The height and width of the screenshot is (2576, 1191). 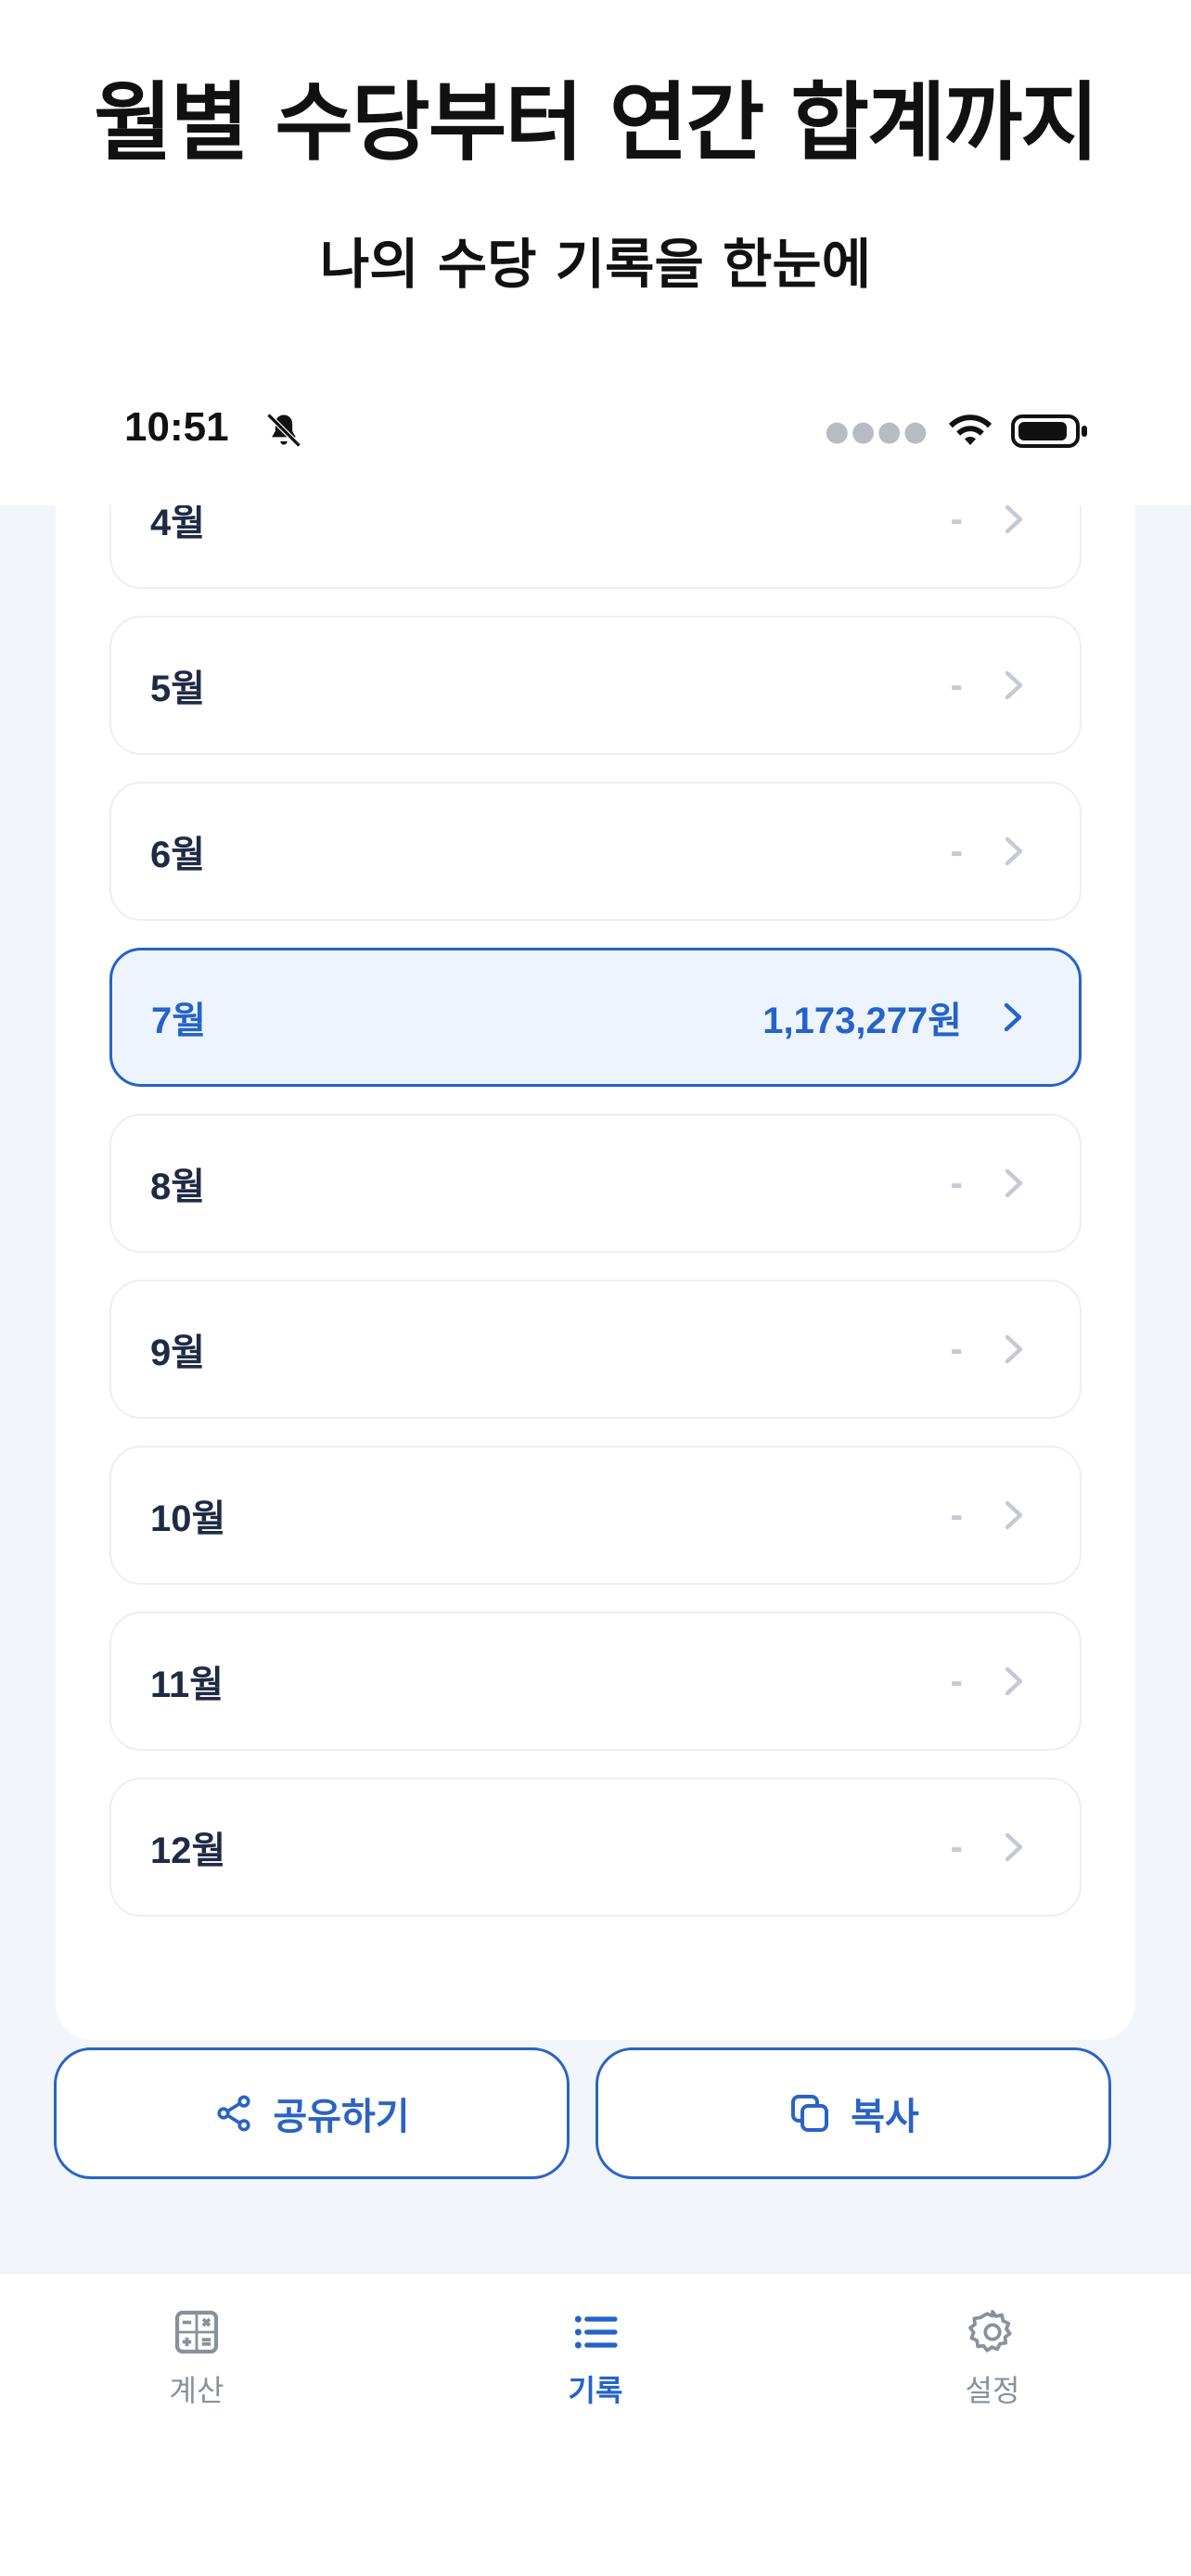 I want to click on status-icons: ●●●●, so click(x=957, y=431).